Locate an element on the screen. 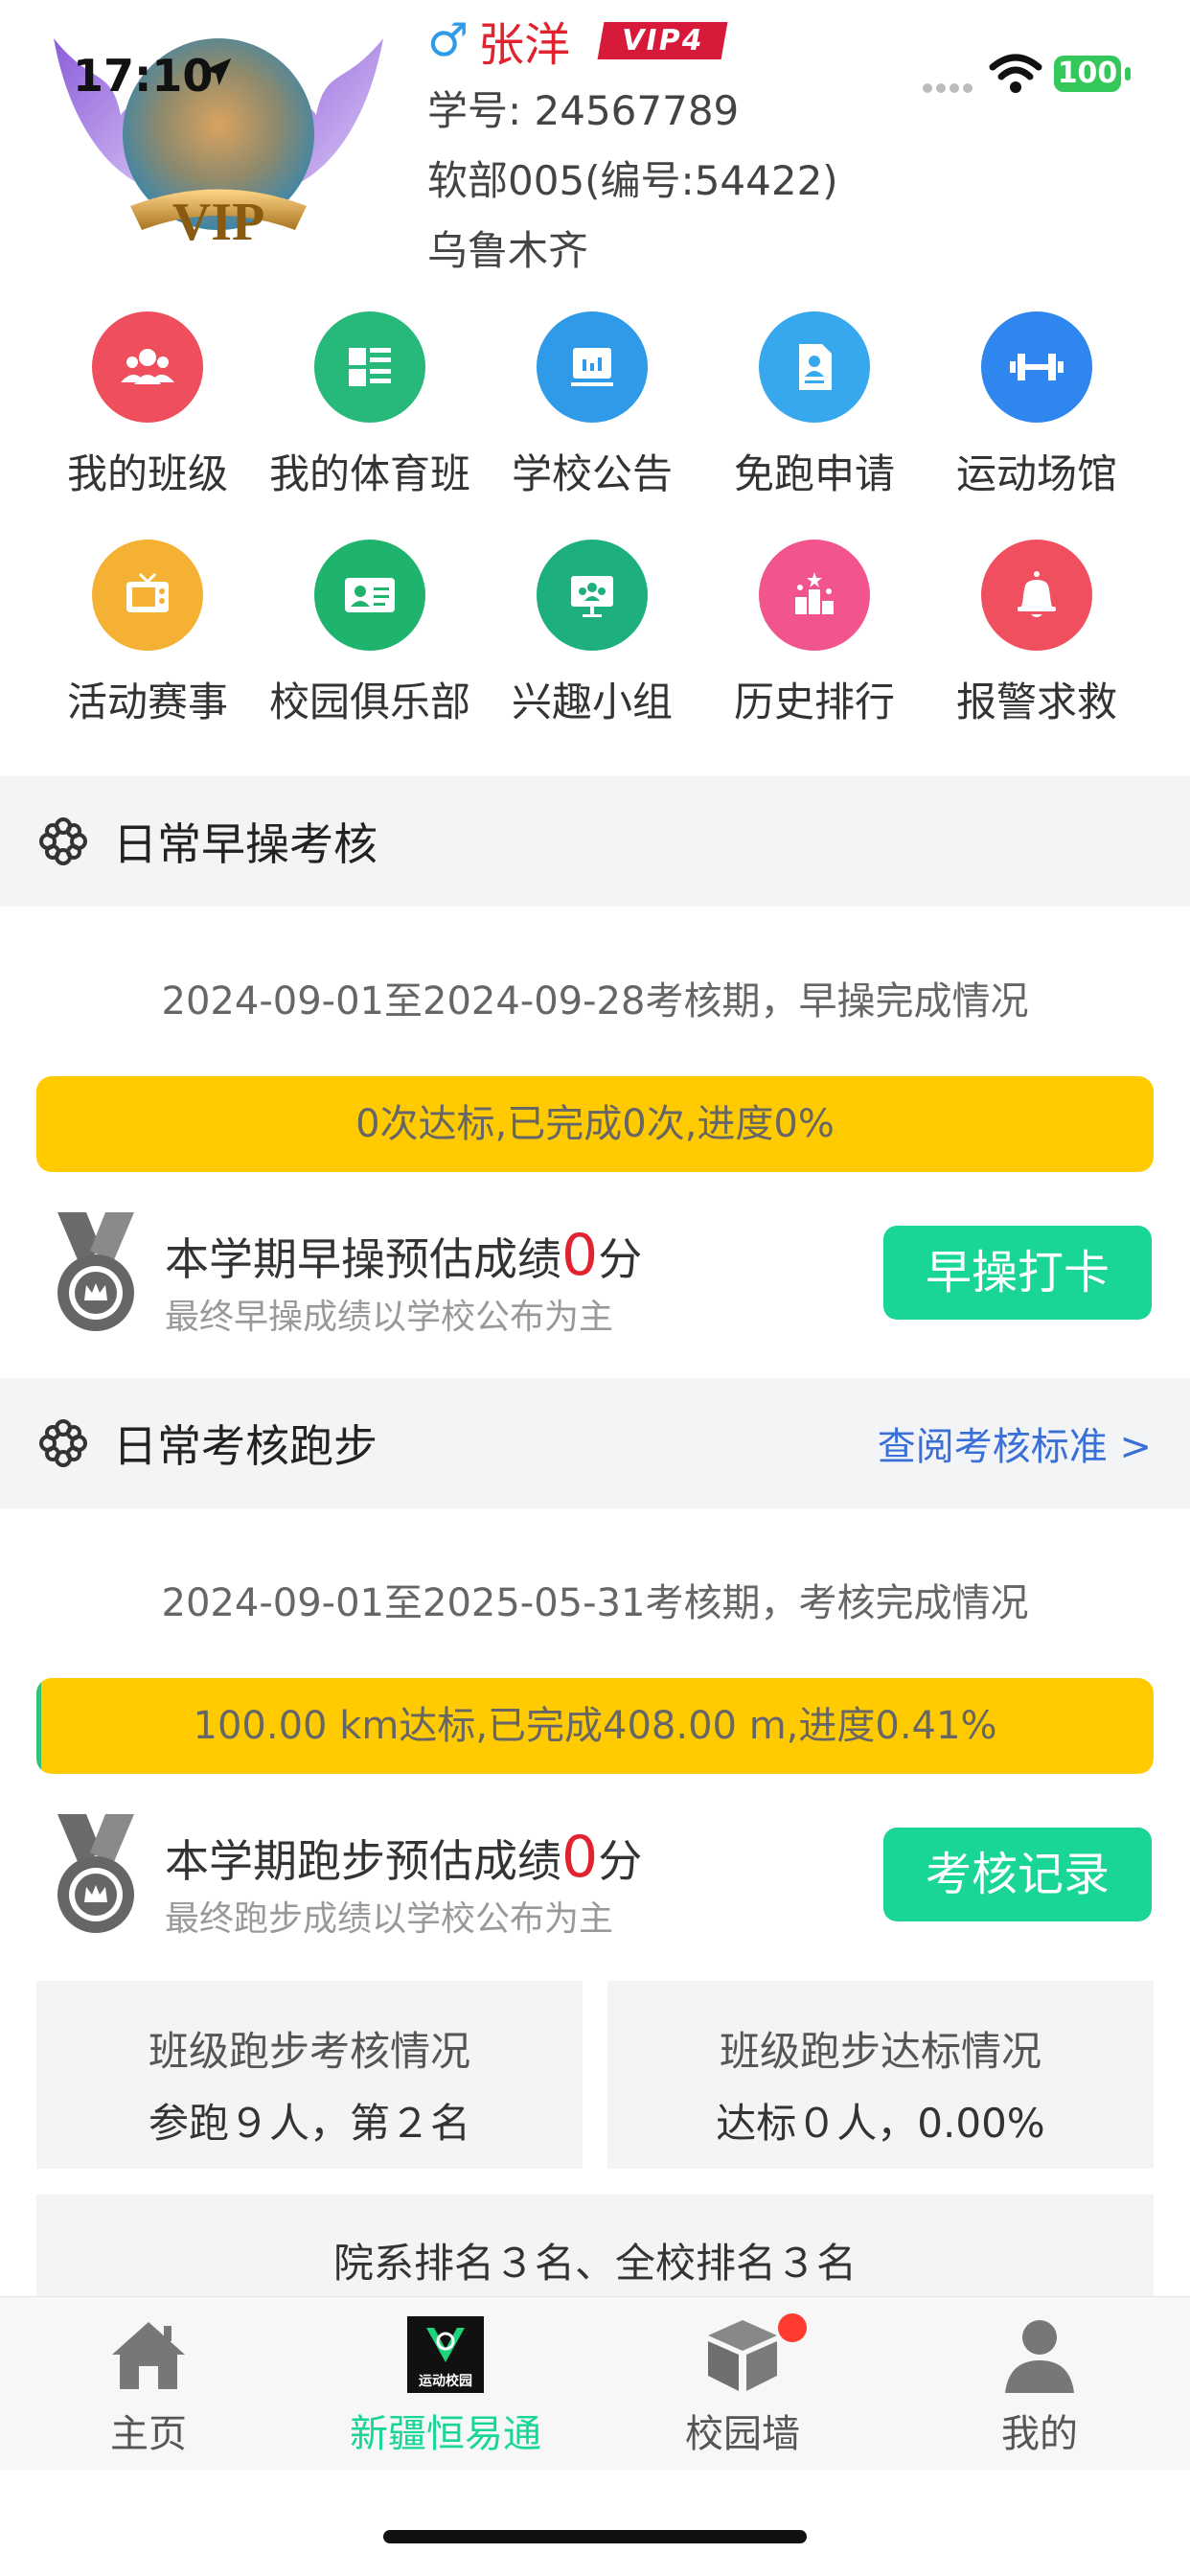 This screenshot has height=2576, width=1190. tab-label: 校园墙 is located at coordinates (743, 2434).